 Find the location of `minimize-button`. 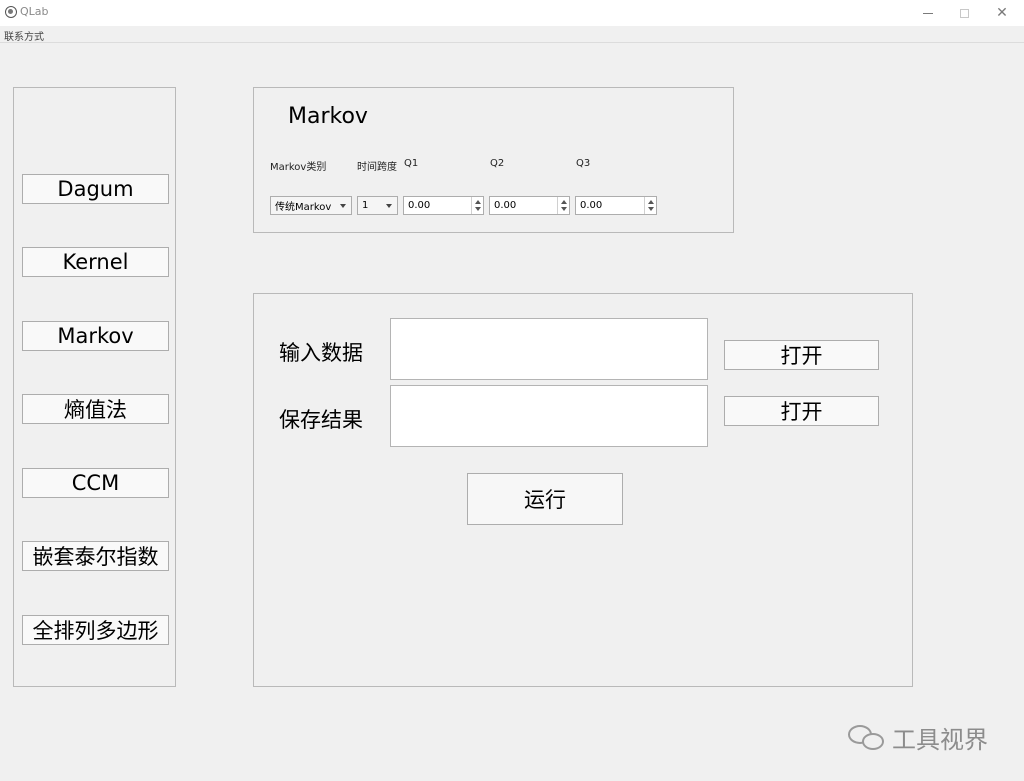

minimize-button is located at coordinates (928, 13).